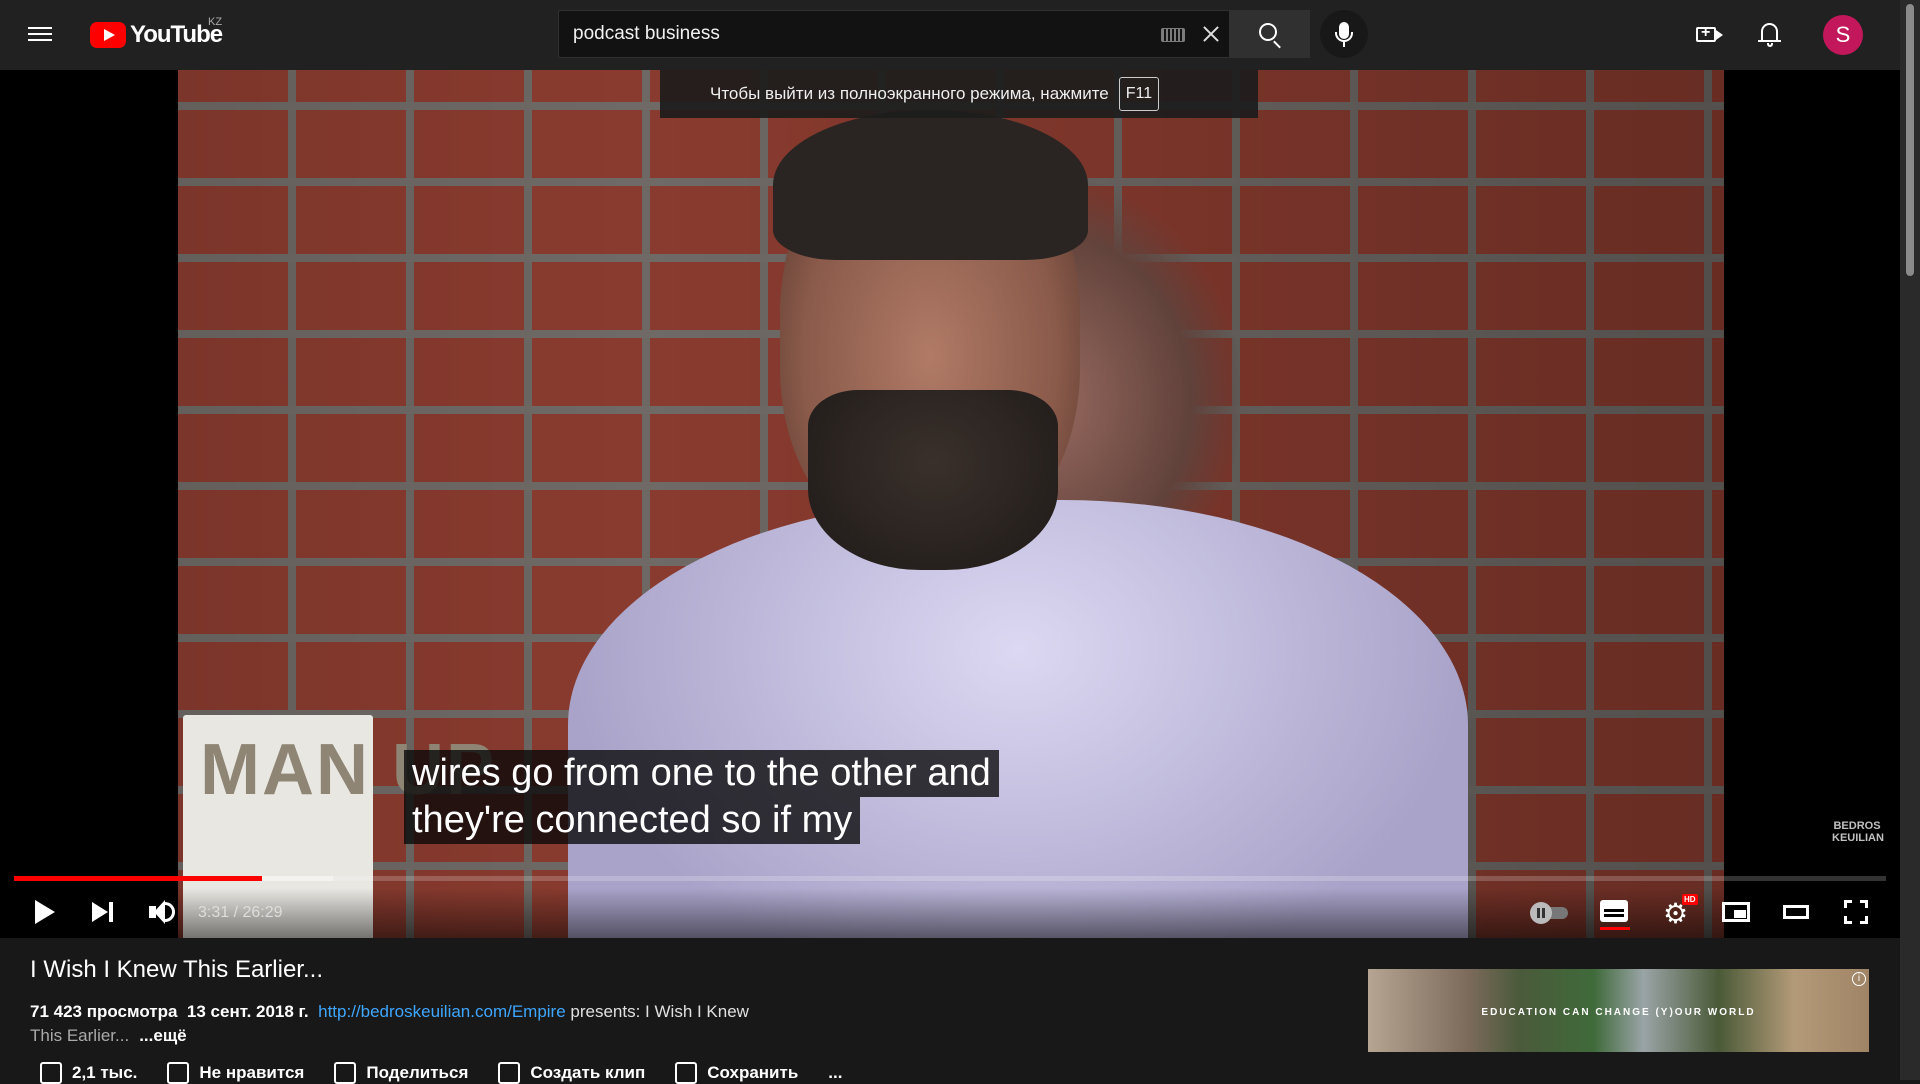 This screenshot has width=1920, height=1084. What do you see at coordinates (588, 1072) in the screenshot?
I see `clip-label: Создать клип` at bounding box center [588, 1072].